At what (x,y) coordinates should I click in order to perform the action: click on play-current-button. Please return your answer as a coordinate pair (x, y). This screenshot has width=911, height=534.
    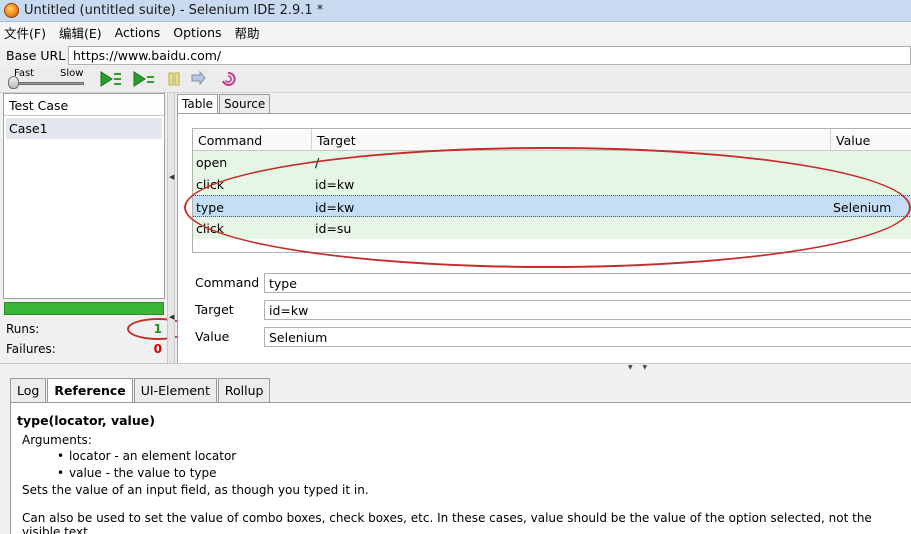
    Looking at the image, I should click on (144, 79).